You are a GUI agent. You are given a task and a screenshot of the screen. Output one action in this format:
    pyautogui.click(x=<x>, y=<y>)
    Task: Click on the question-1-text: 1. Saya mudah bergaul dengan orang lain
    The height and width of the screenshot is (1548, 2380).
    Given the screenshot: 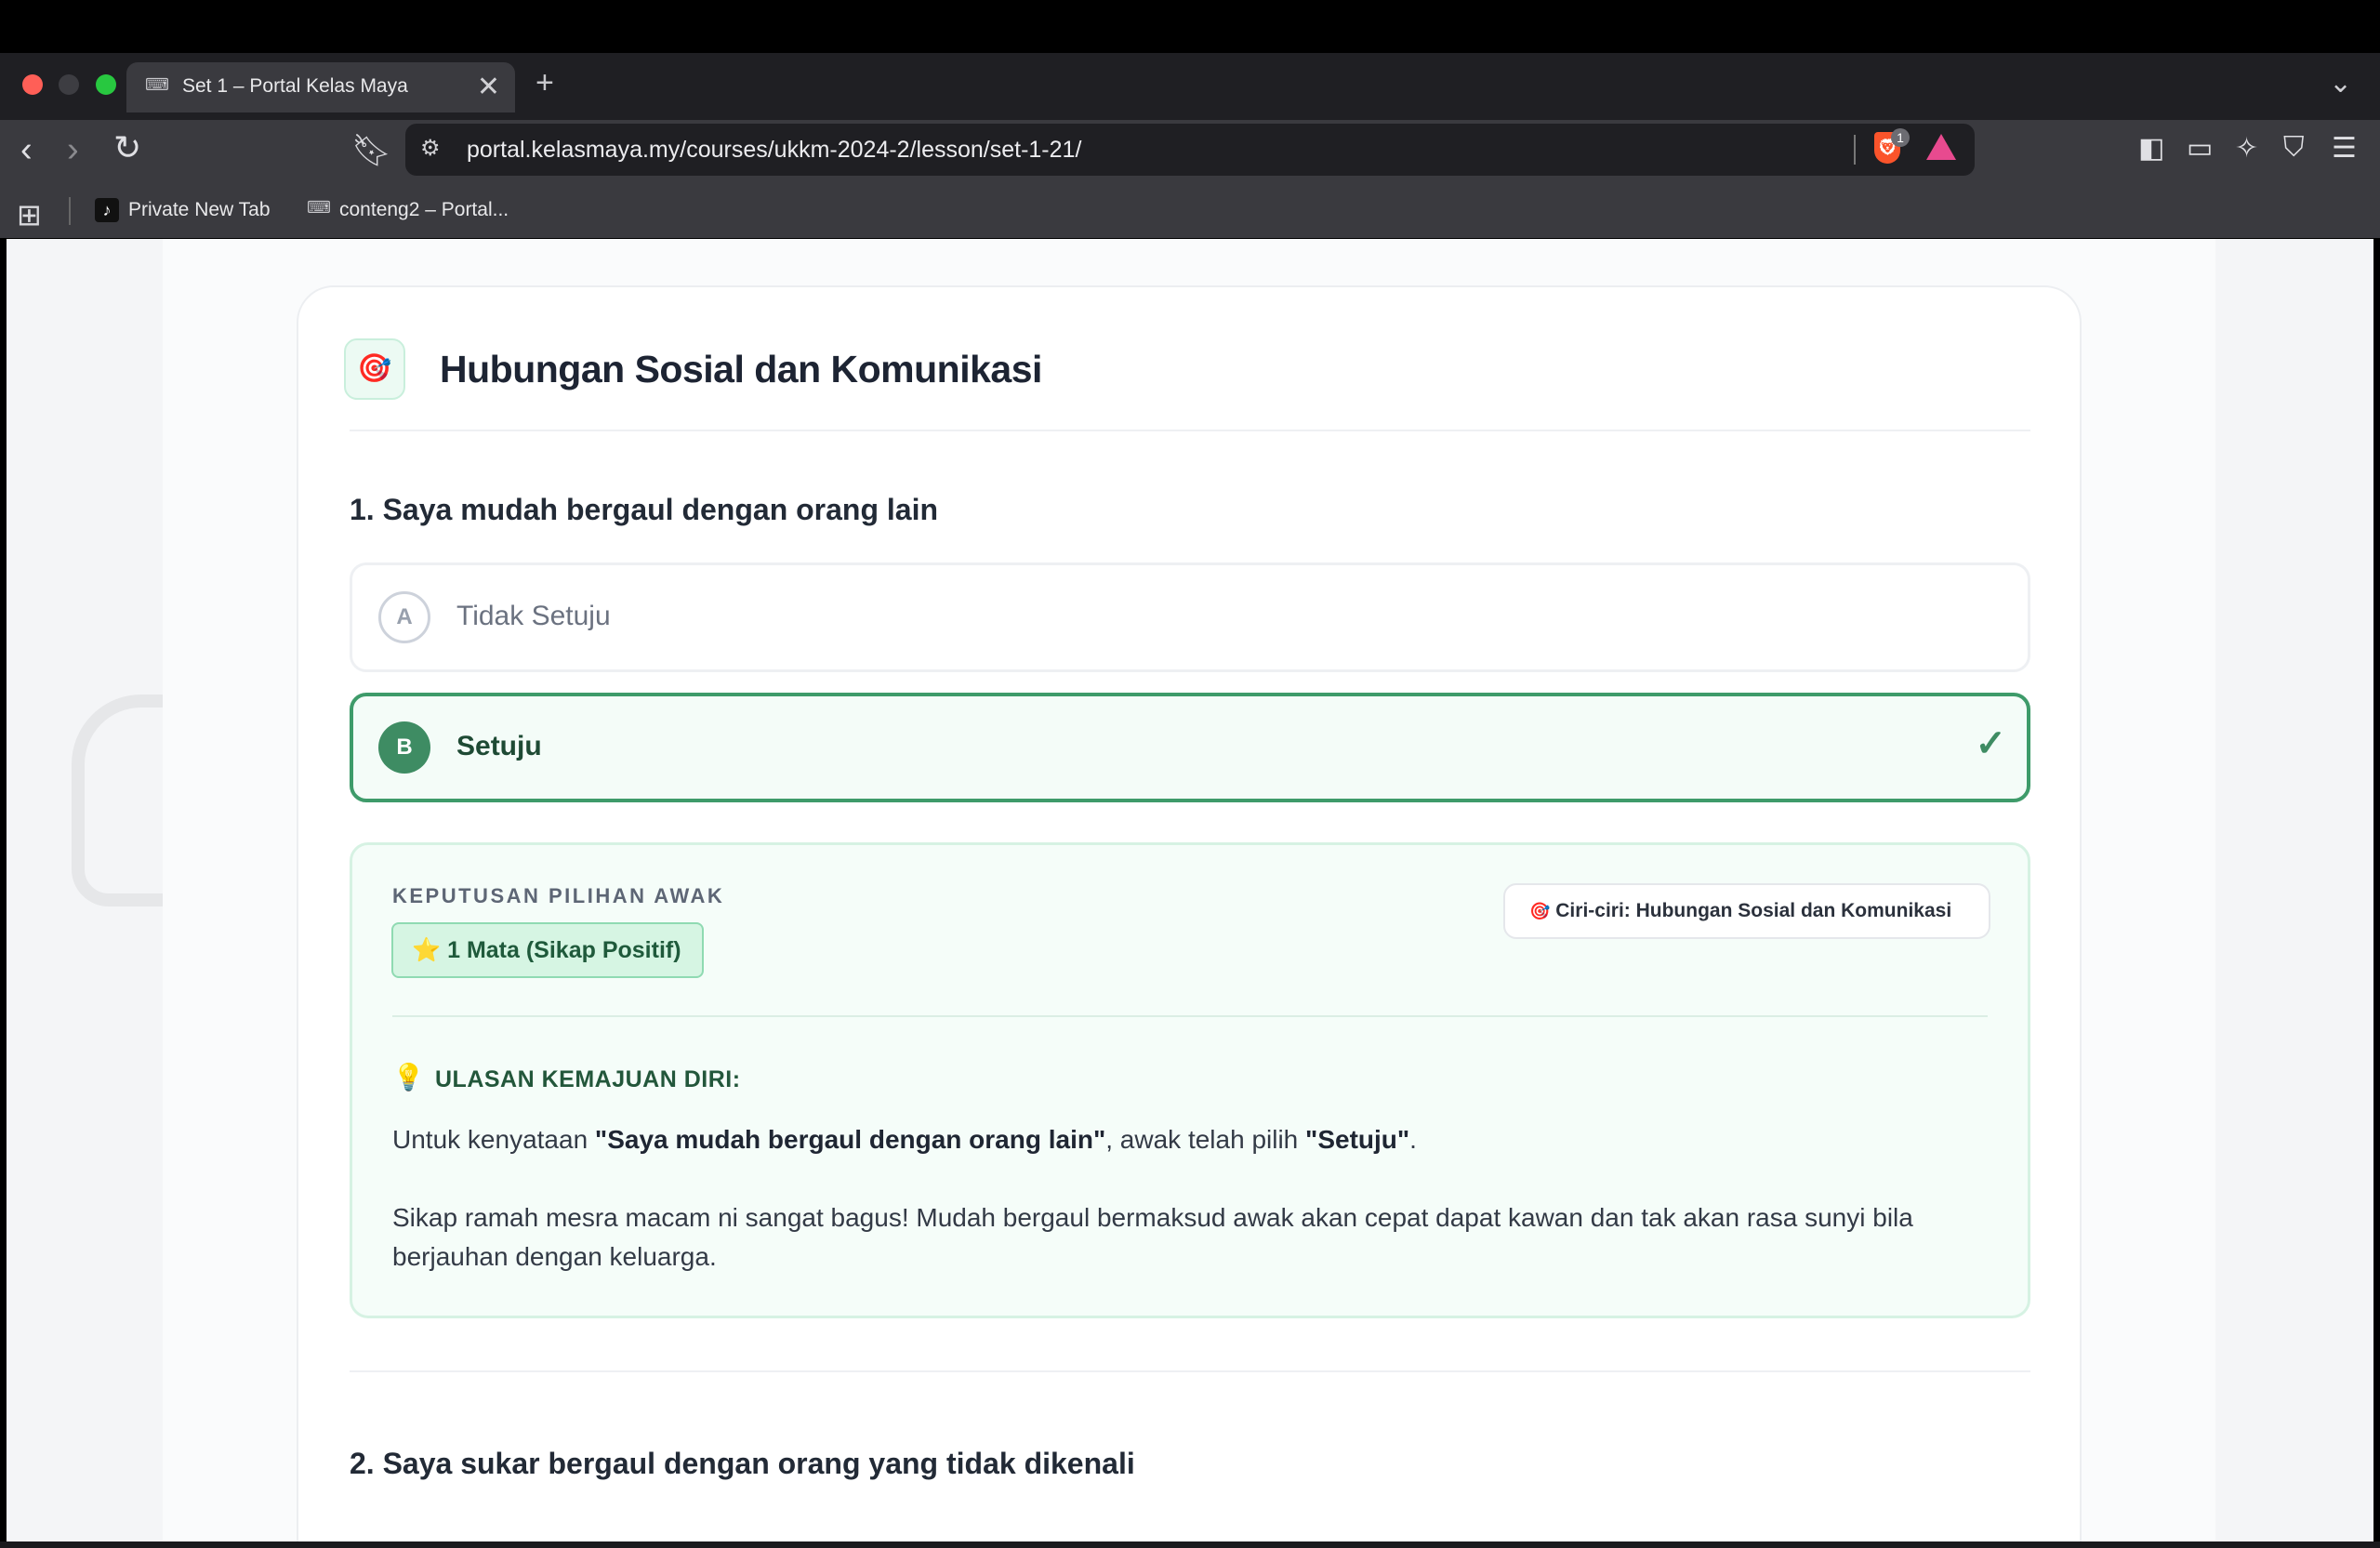 What is the action you would take?
    pyautogui.click(x=644, y=509)
    